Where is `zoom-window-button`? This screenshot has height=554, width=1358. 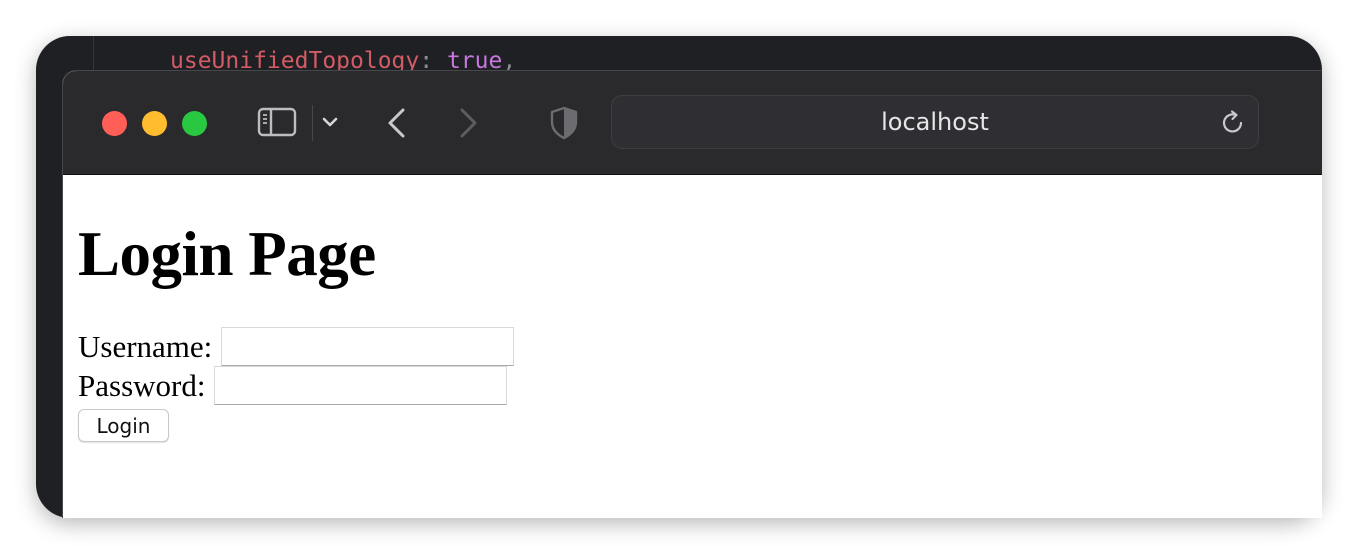 zoom-window-button is located at coordinates (194, 123).